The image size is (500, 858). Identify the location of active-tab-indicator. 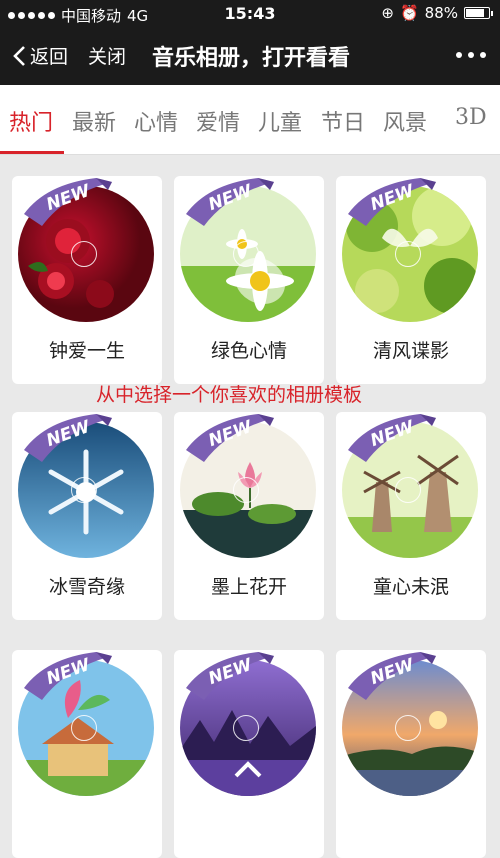
(32, 152).